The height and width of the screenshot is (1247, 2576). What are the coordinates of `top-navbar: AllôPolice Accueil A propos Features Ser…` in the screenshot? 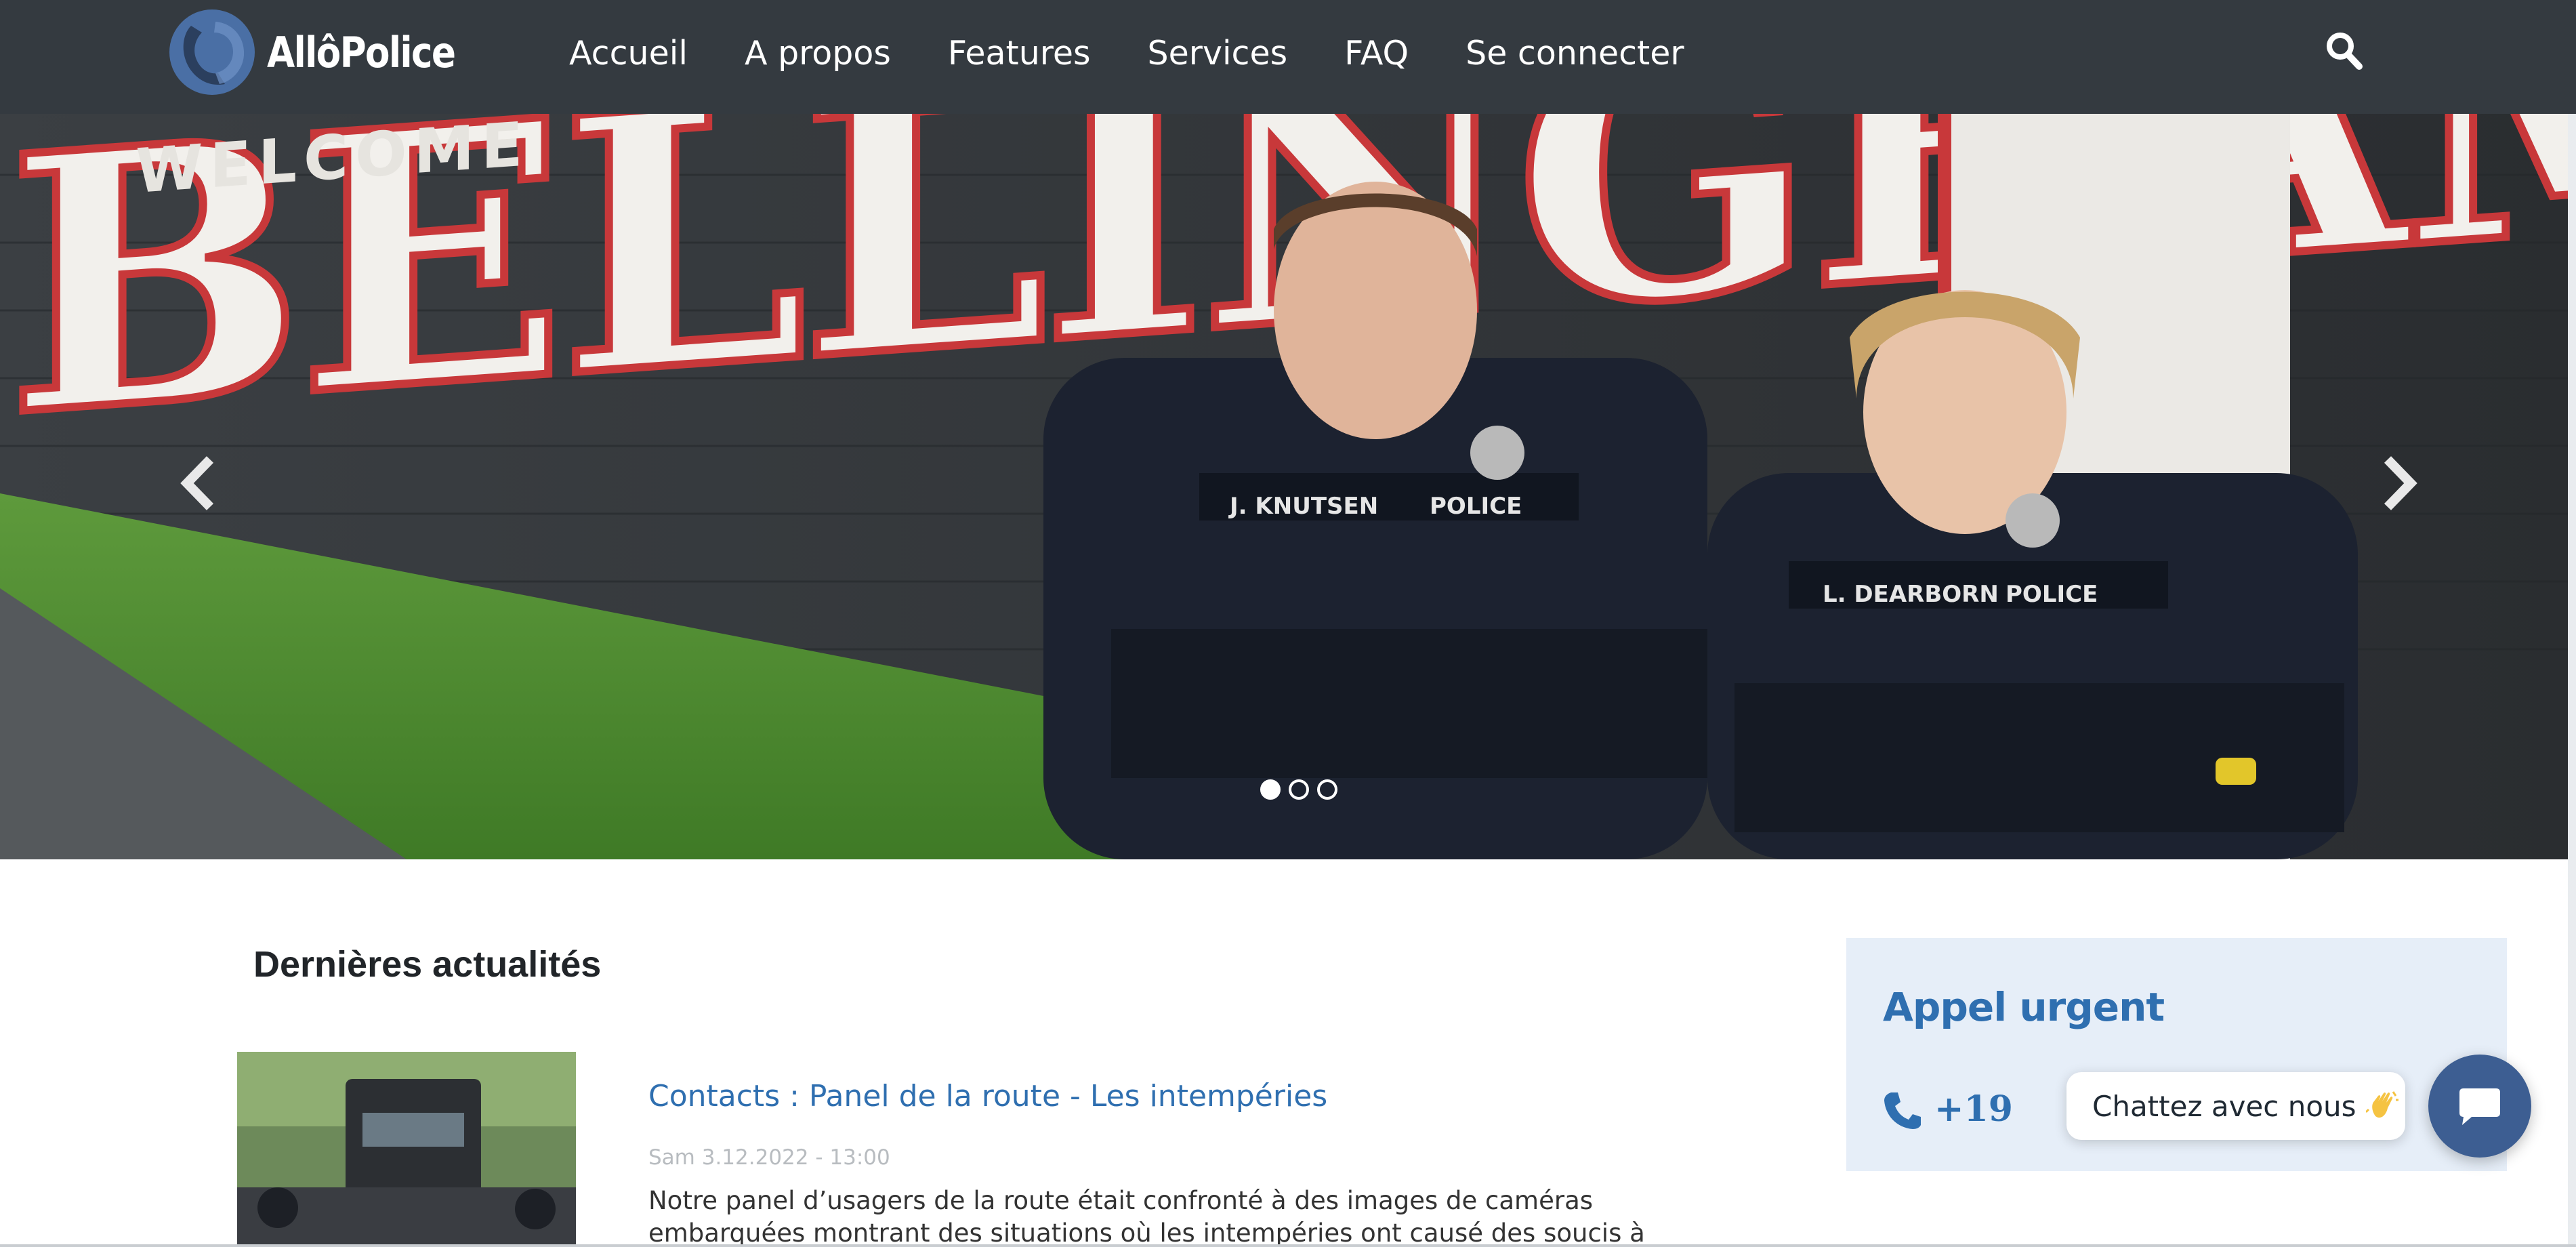 It's located at (1288, 57).